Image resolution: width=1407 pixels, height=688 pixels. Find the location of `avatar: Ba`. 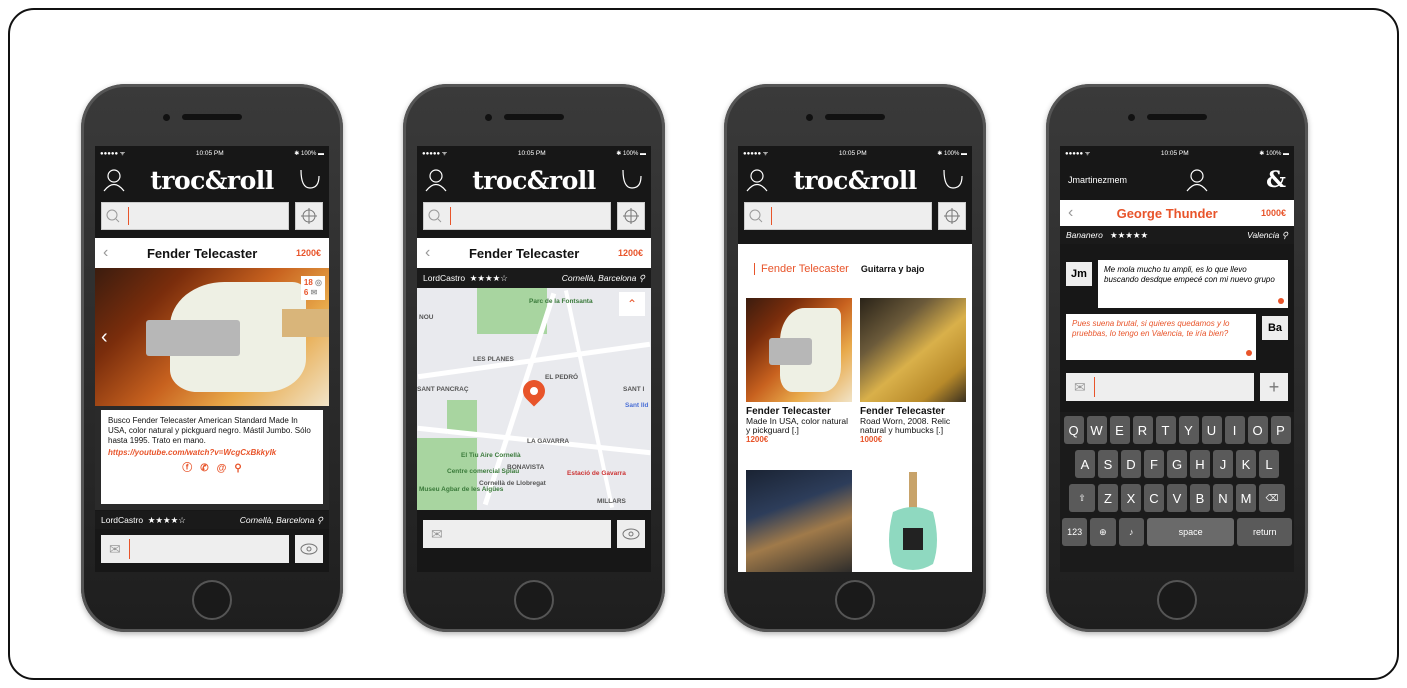

avatar: Ba is located at coordinates (1275, 328).